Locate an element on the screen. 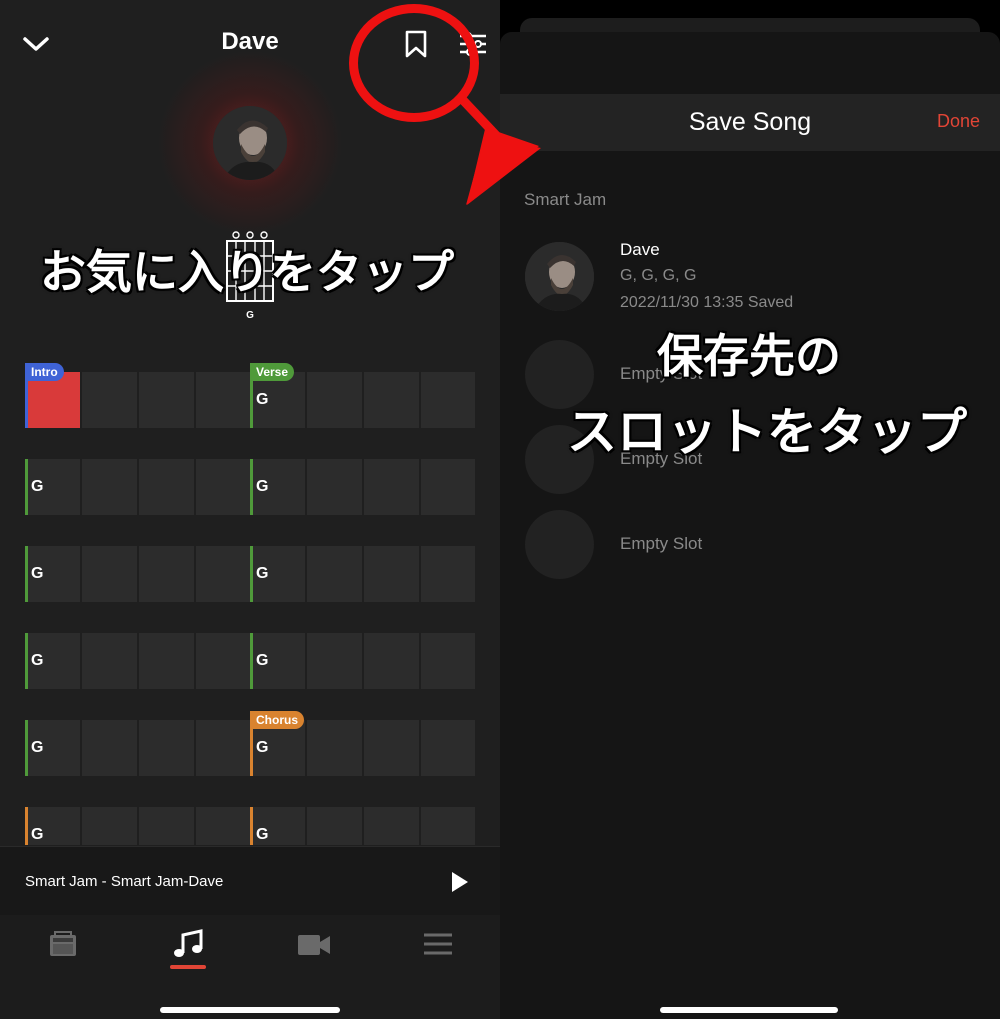  now-playing-title: Smart Jam - Smart Jam-Dave is located at coordinates (124, 881).